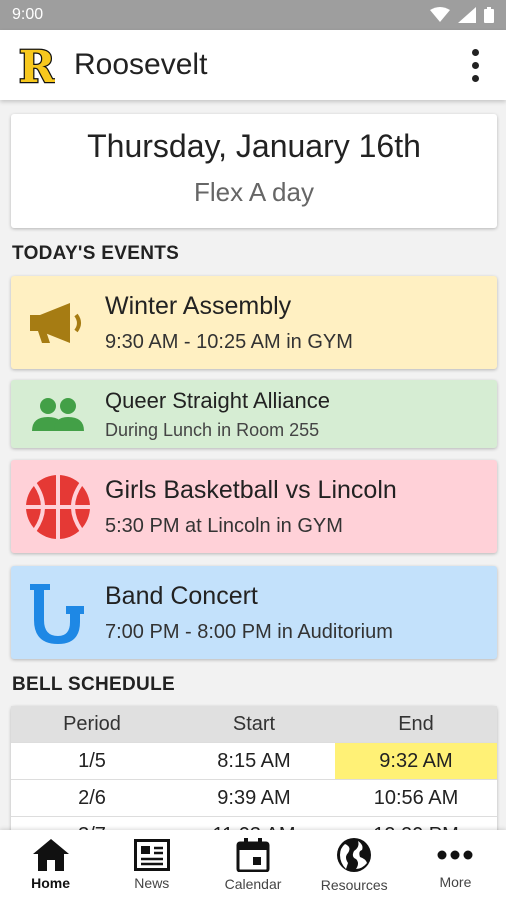  What do you see at coordinates (416, 797) in the screenshot?
I see `end-cell: 10:56 AM` at bounding box center [416, 797].